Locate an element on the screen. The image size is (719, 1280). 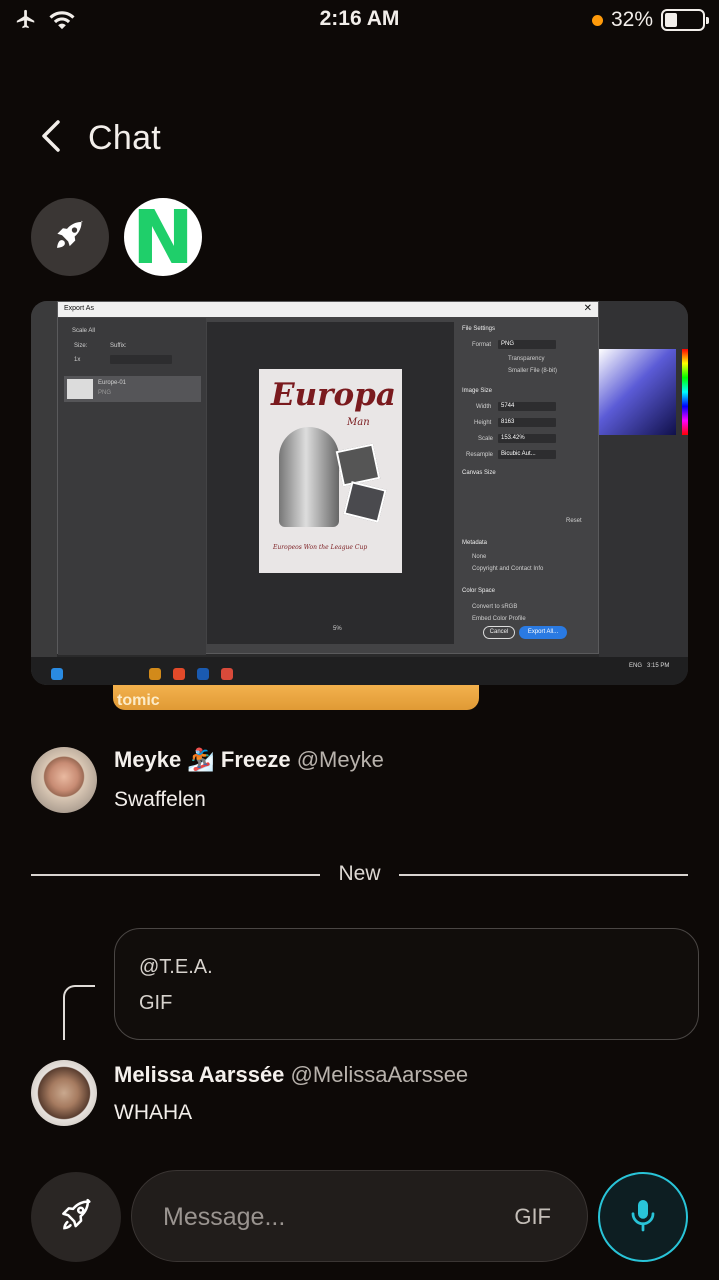
rocket-button is located at coordinates (76, 1217).